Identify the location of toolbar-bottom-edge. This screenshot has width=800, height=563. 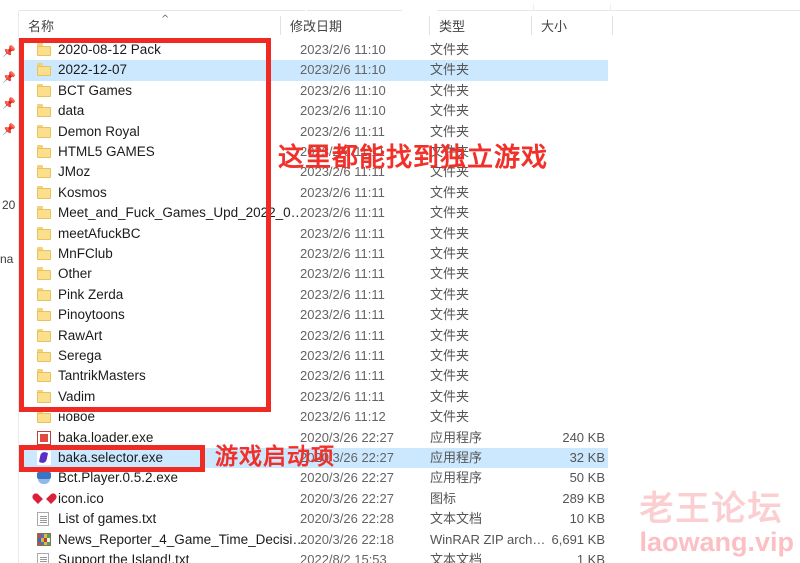
(400, 5).